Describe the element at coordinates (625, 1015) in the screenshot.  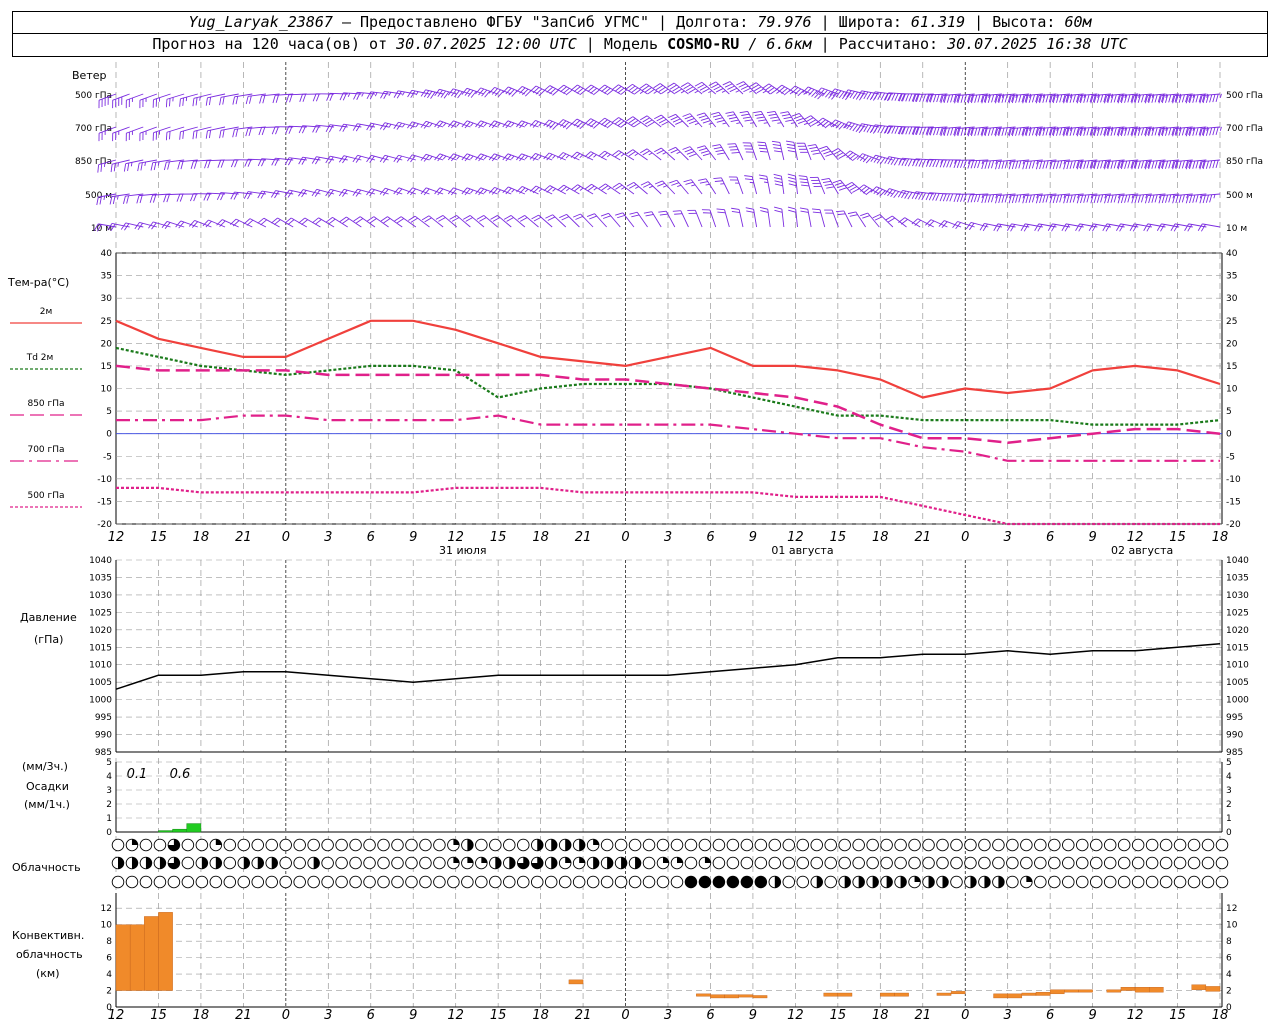
I see `time-label-bottom: 0` at that location.